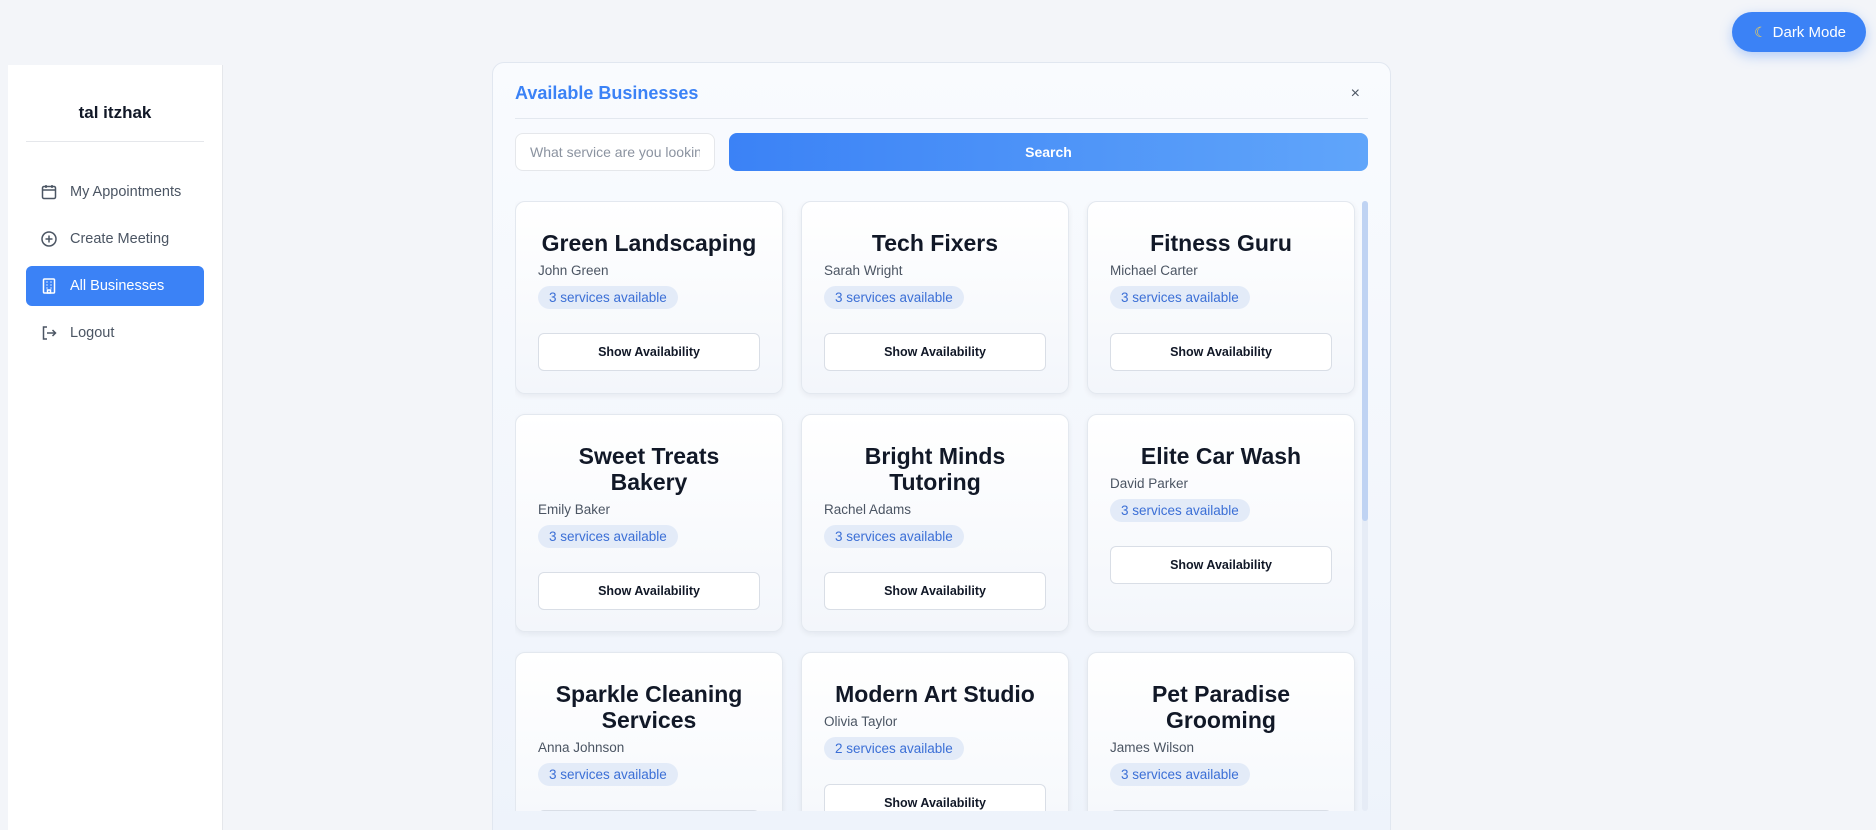 The image size is (1876, 830). What do you see at coordinates (935, 469) in the screenshot?
I see `business-name: Bright Minds Tutoring` at bounding box center [935, 469].